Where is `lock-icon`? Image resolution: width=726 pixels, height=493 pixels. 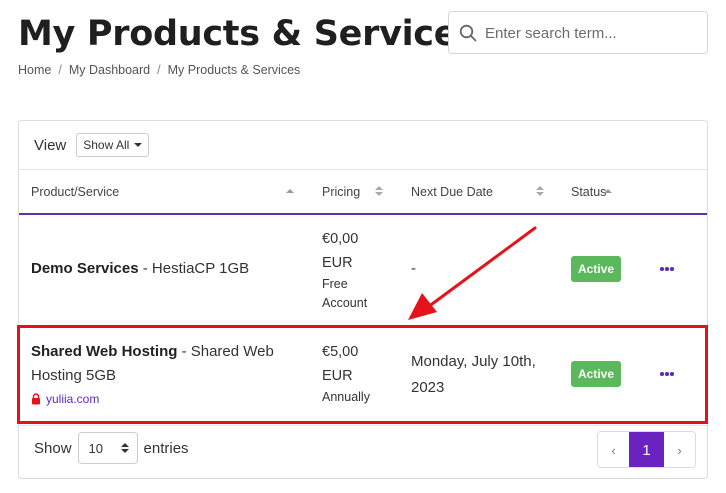 lock-icon is located at coordinates (36, 399).